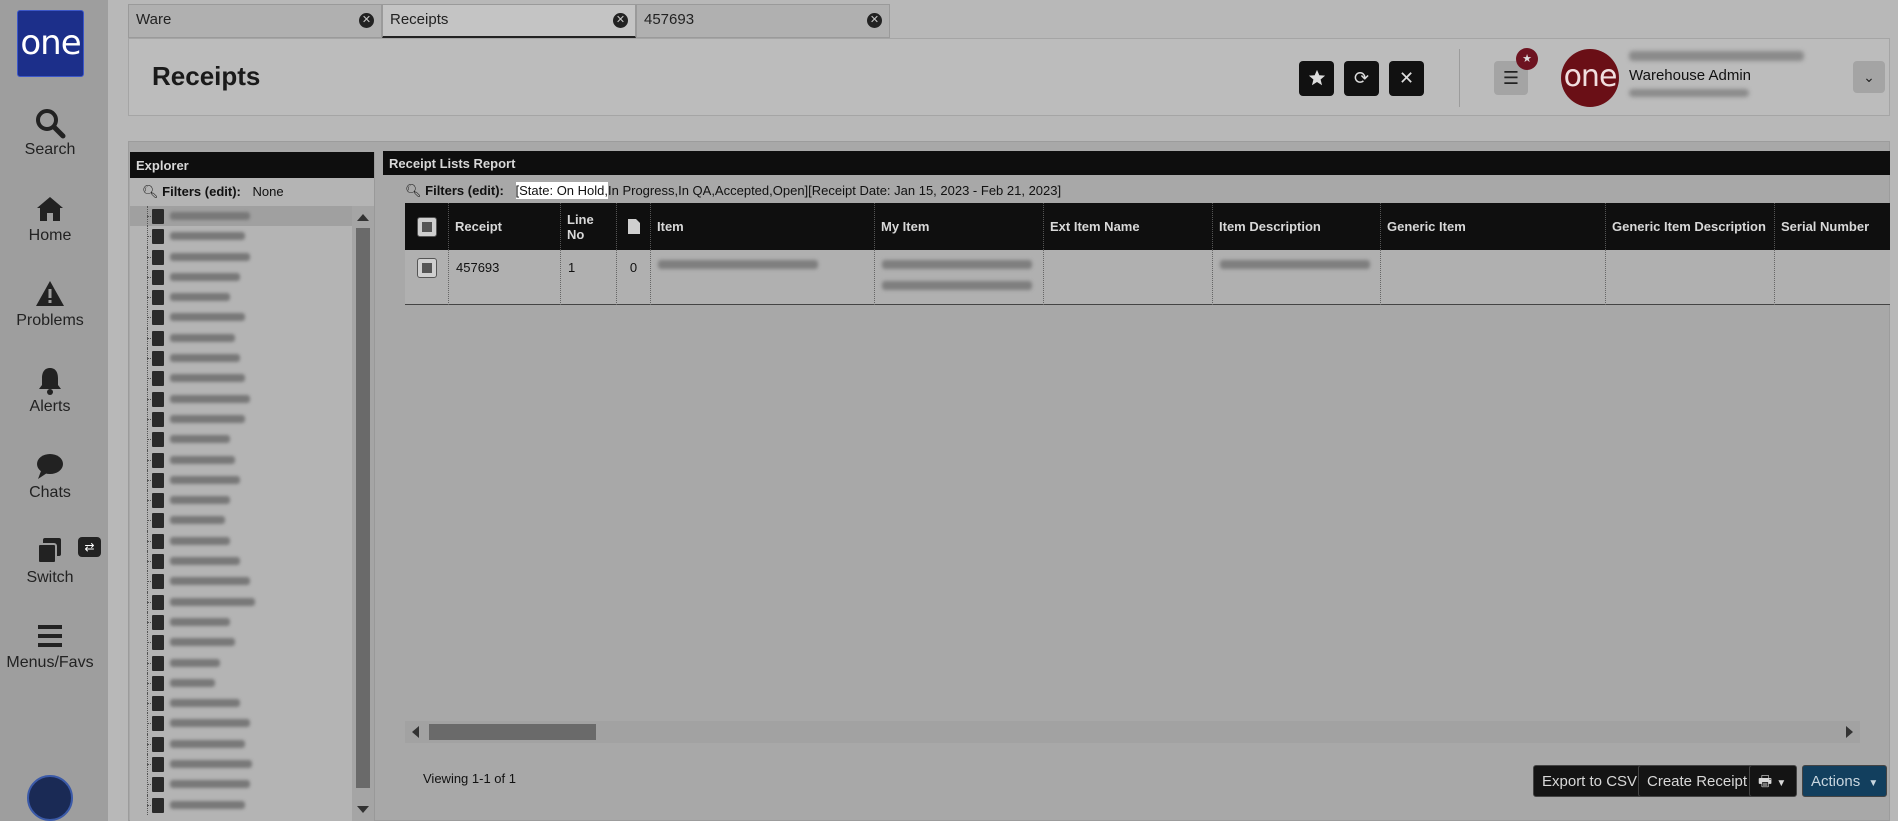 This screenshot has height=821, width=1898. What do you see at coordinates (1527, 59) in the screenshot?
I see `favorites-badge-icon: ★` at bounding box center [1527, 59].